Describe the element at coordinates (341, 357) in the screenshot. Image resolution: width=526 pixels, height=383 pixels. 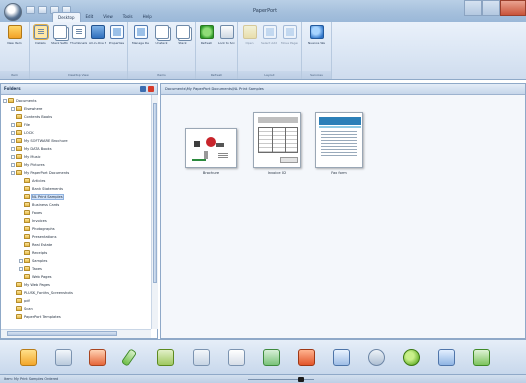
I see `paint-icon` at that location.